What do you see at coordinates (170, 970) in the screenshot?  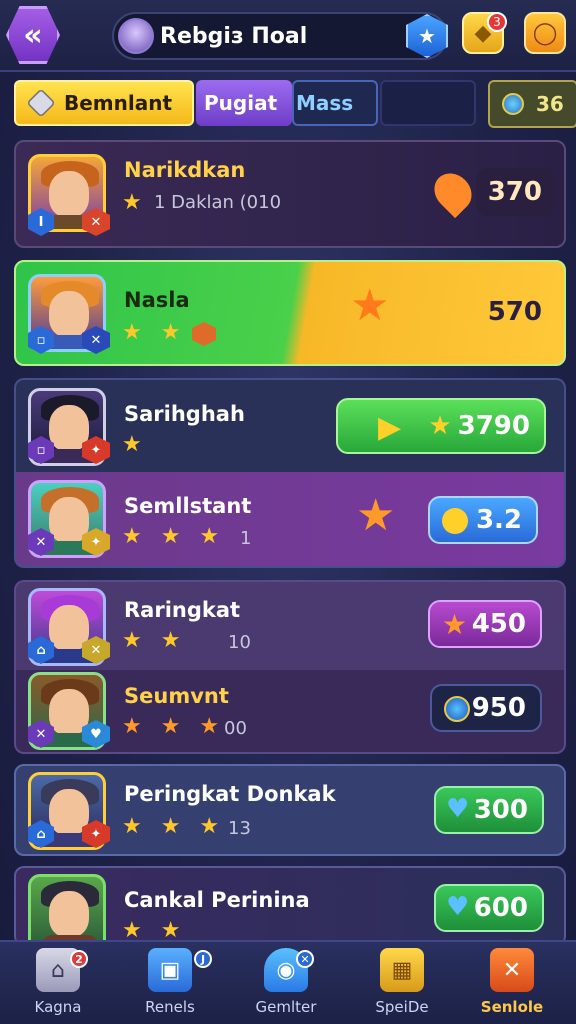 I see `cards-icon: ▣` at bounding box center [170, 970].